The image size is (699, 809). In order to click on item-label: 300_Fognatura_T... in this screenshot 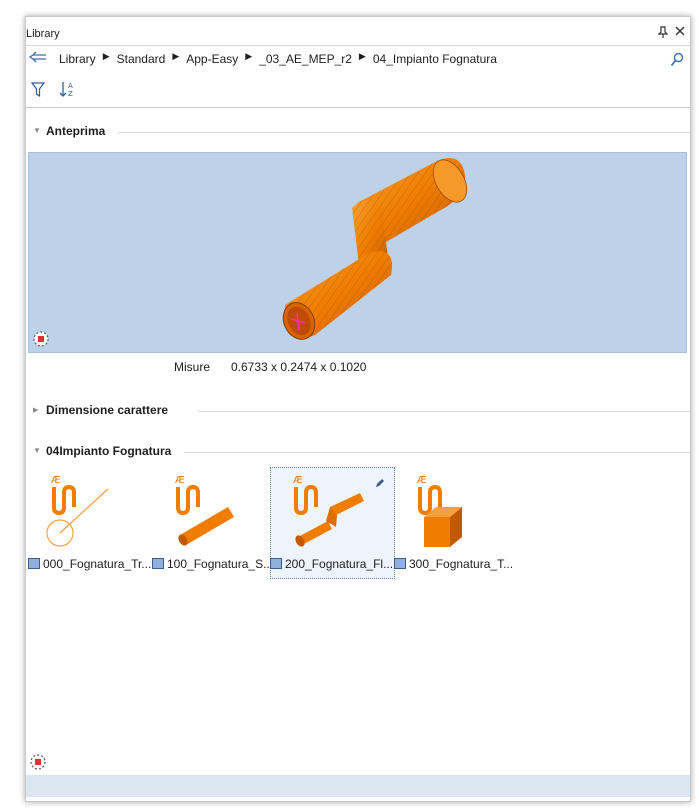, I will do `click(453, 564)`.